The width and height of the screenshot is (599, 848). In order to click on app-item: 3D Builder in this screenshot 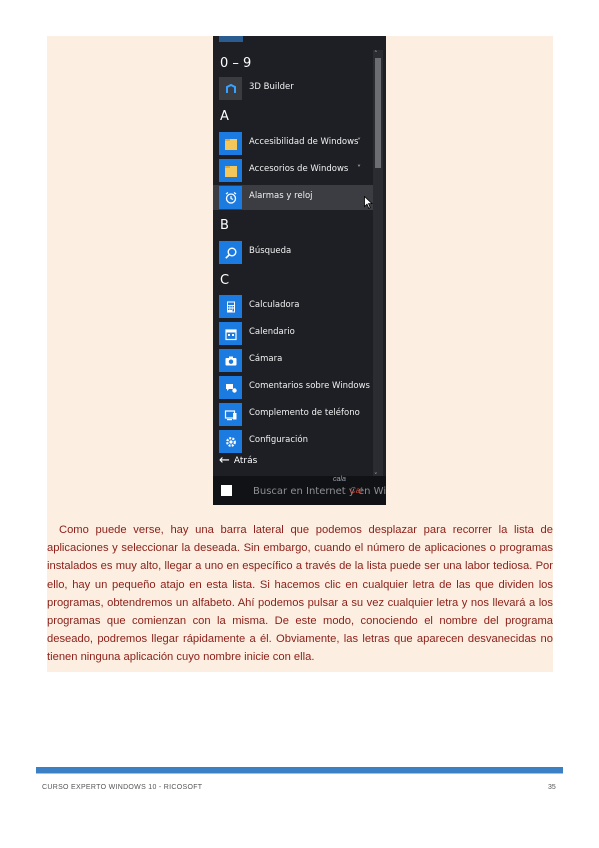, I will do `click(293, 88)`.